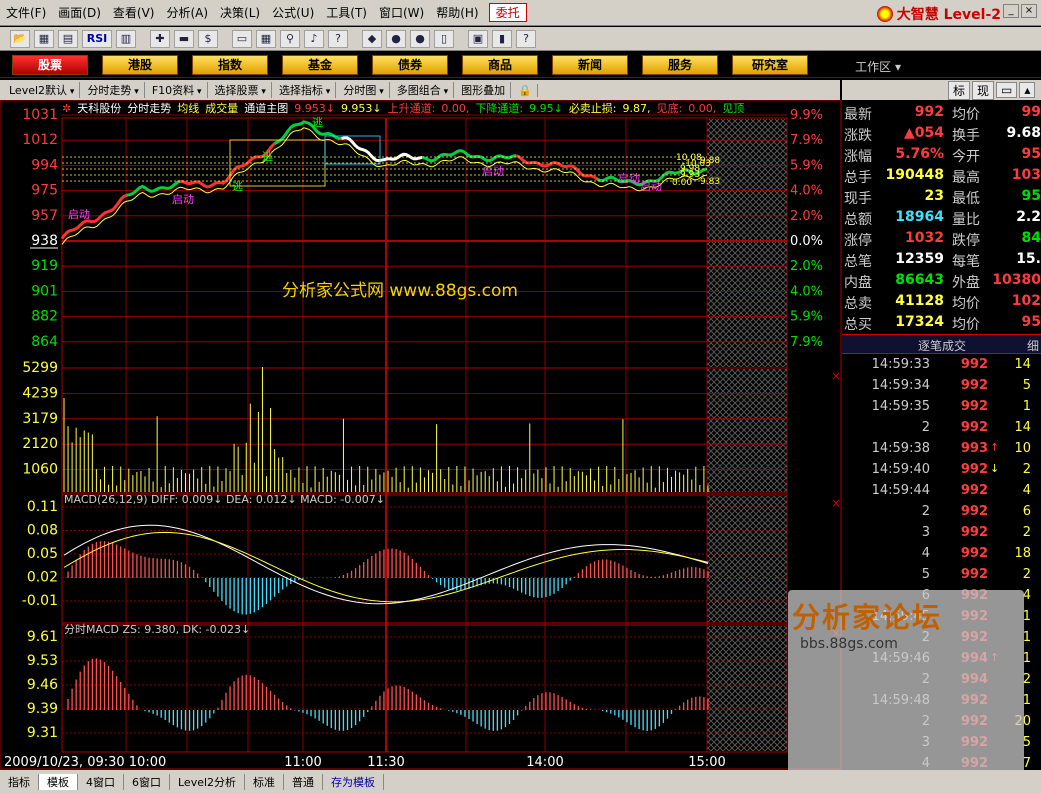  Describe the element at coordinates (914, 175) in the screenshot. I see `quote-value: 190448` at that location.